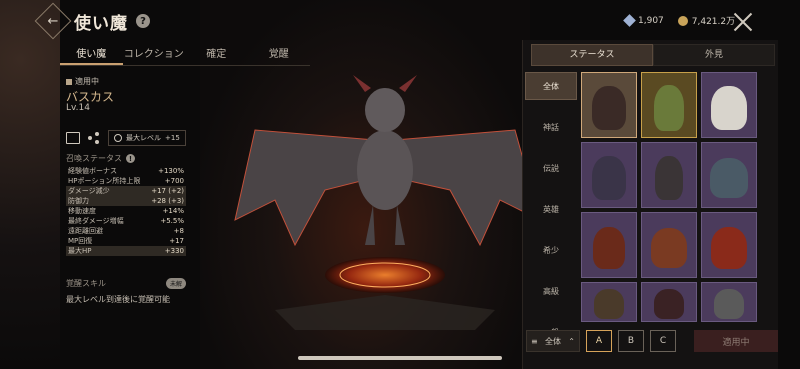 The image size is (800, 369). I want to click on stats-title-text: 召喚ステータス, so click(94, 158).